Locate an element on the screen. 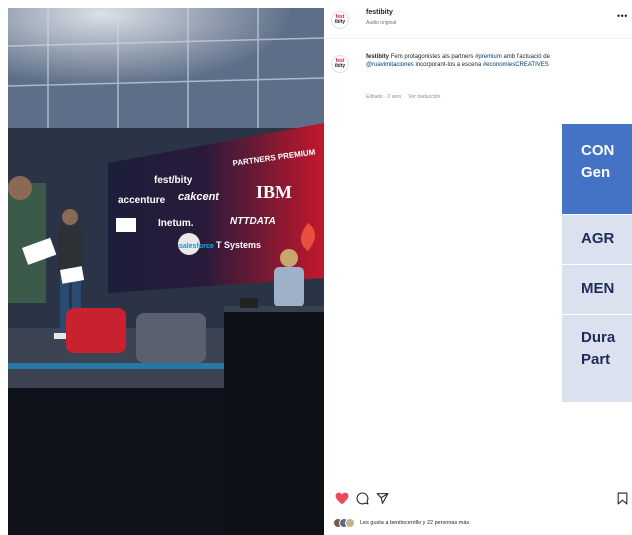 Image resolution: width=632 pixels, height=535 pixels. avatar-text-bottom: ibity is located at coordinates (340, 22).